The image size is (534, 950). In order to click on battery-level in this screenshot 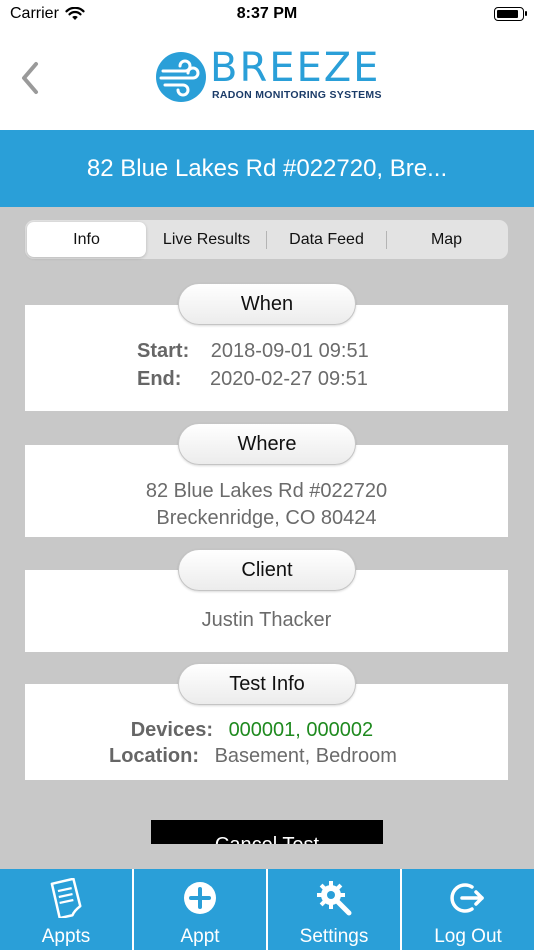, I will do `click(507, 14)`.